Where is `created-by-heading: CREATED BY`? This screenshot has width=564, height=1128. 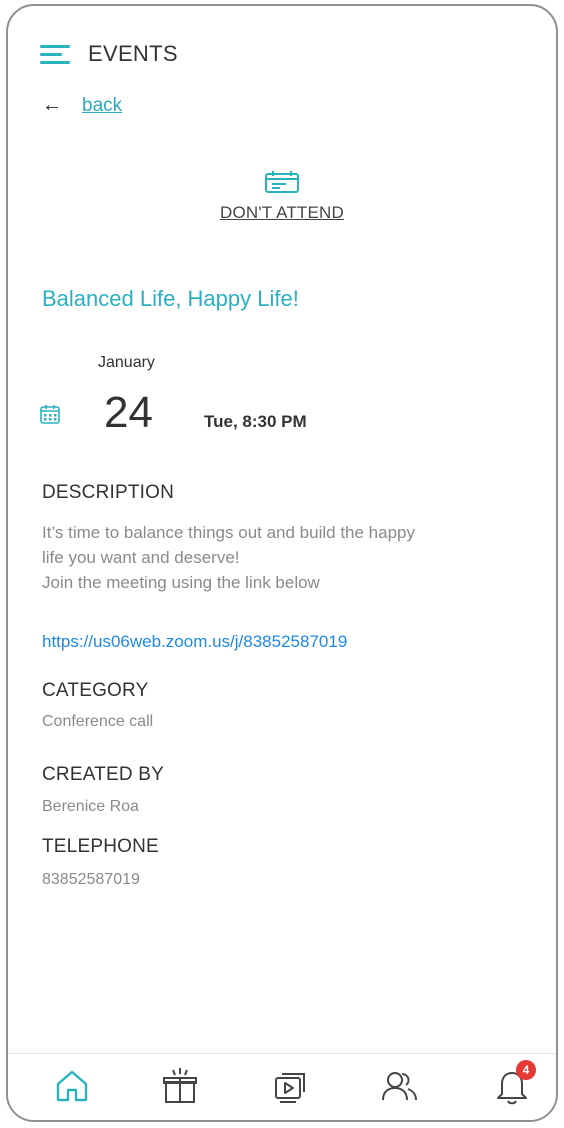 created-by-heading: CREATED BY is located at coordinates (103, 774).